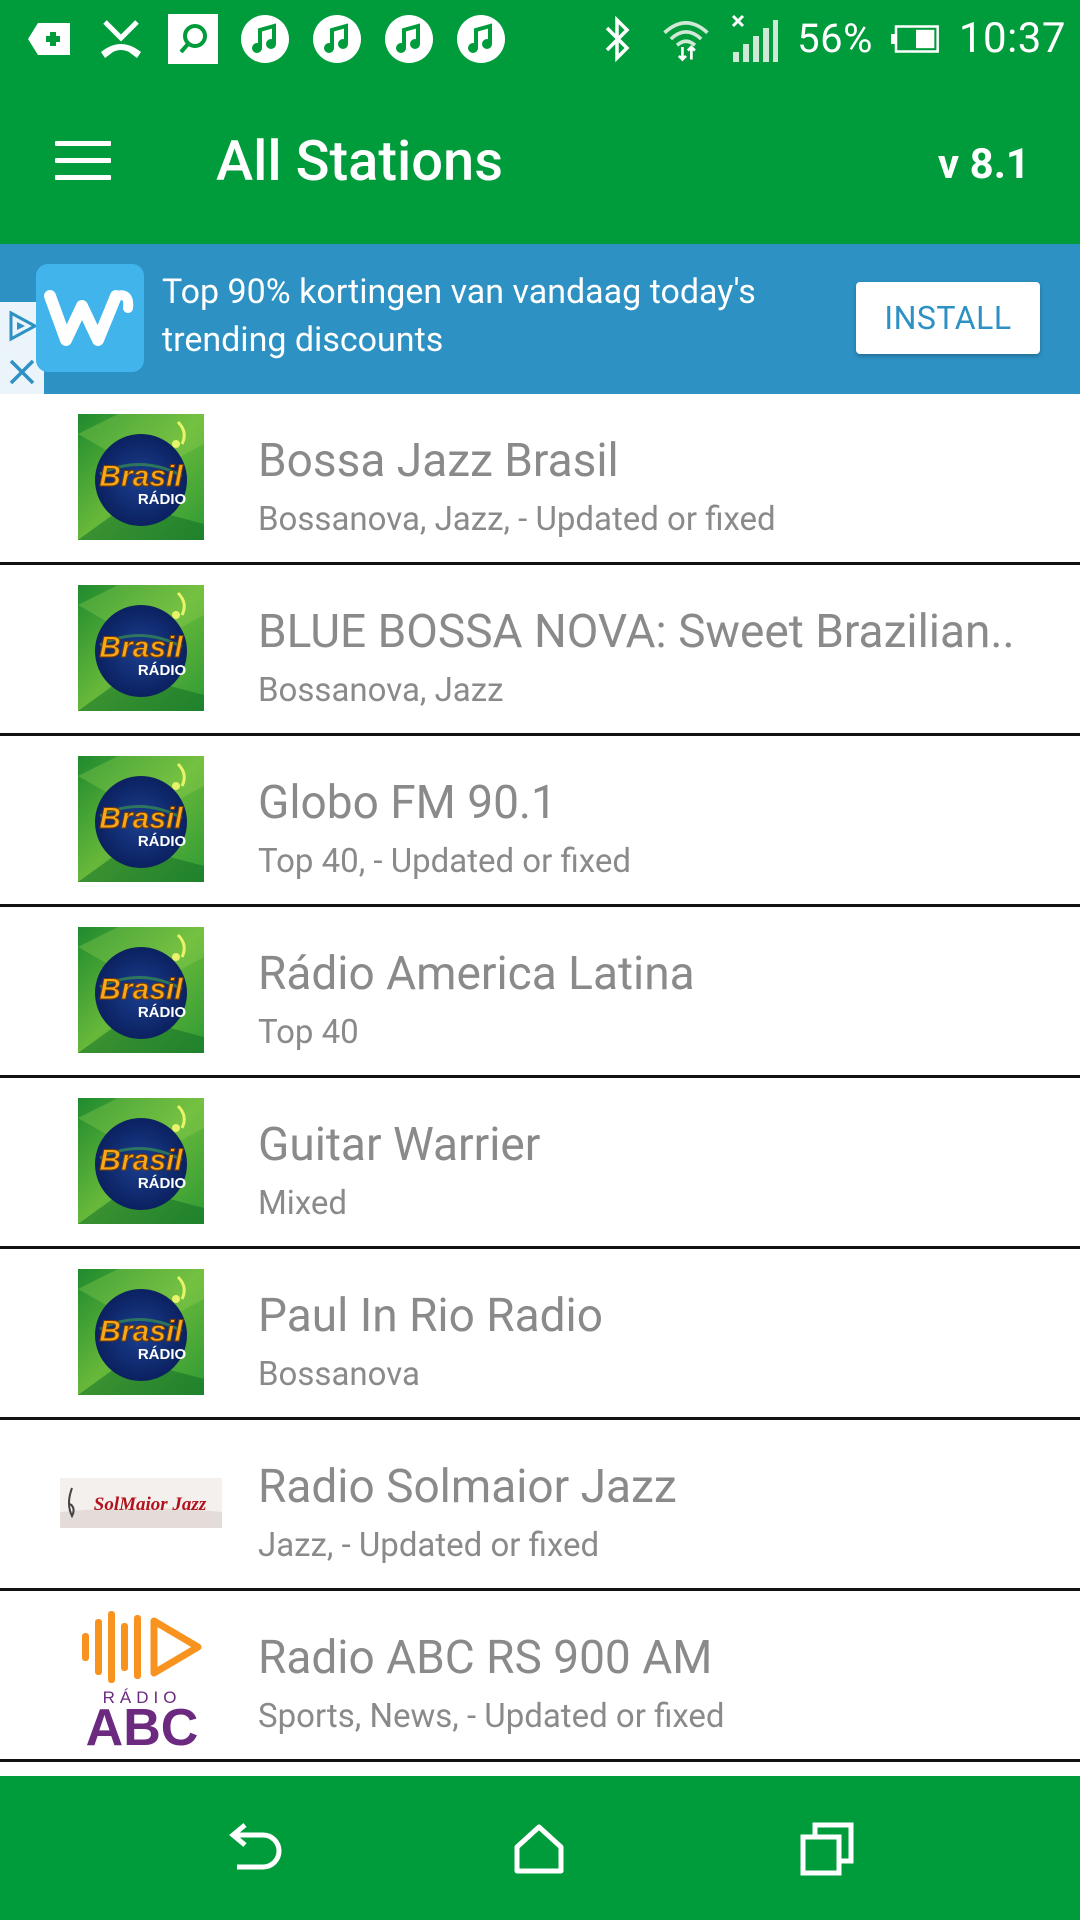 The width and height of the screenshot is (1080, 1920). I want to click on status-bar: 56% 10:37, so click(540, 39).